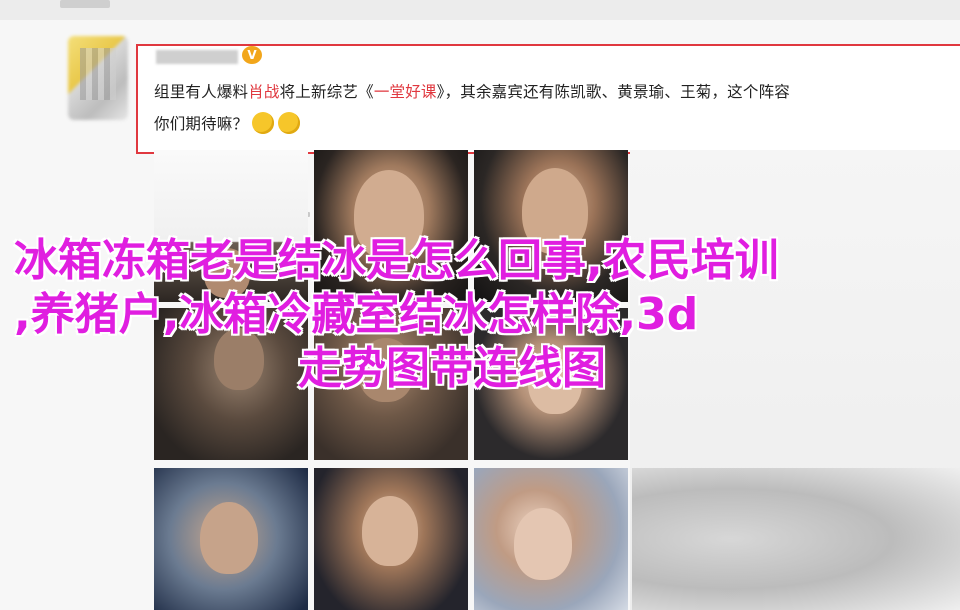 The height and width of the screenshot is (610, 960). I want to click on verified-badge-icon: V, so click(252, 55).